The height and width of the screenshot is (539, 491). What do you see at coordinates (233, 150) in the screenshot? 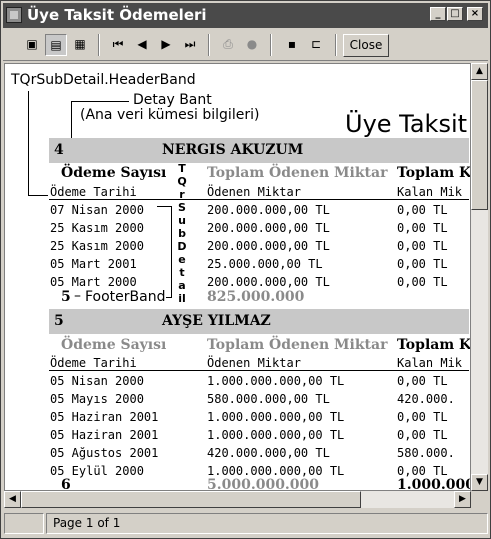
I see `group-name: NERGIS AKUZUM` at bounding box center [233, 150].